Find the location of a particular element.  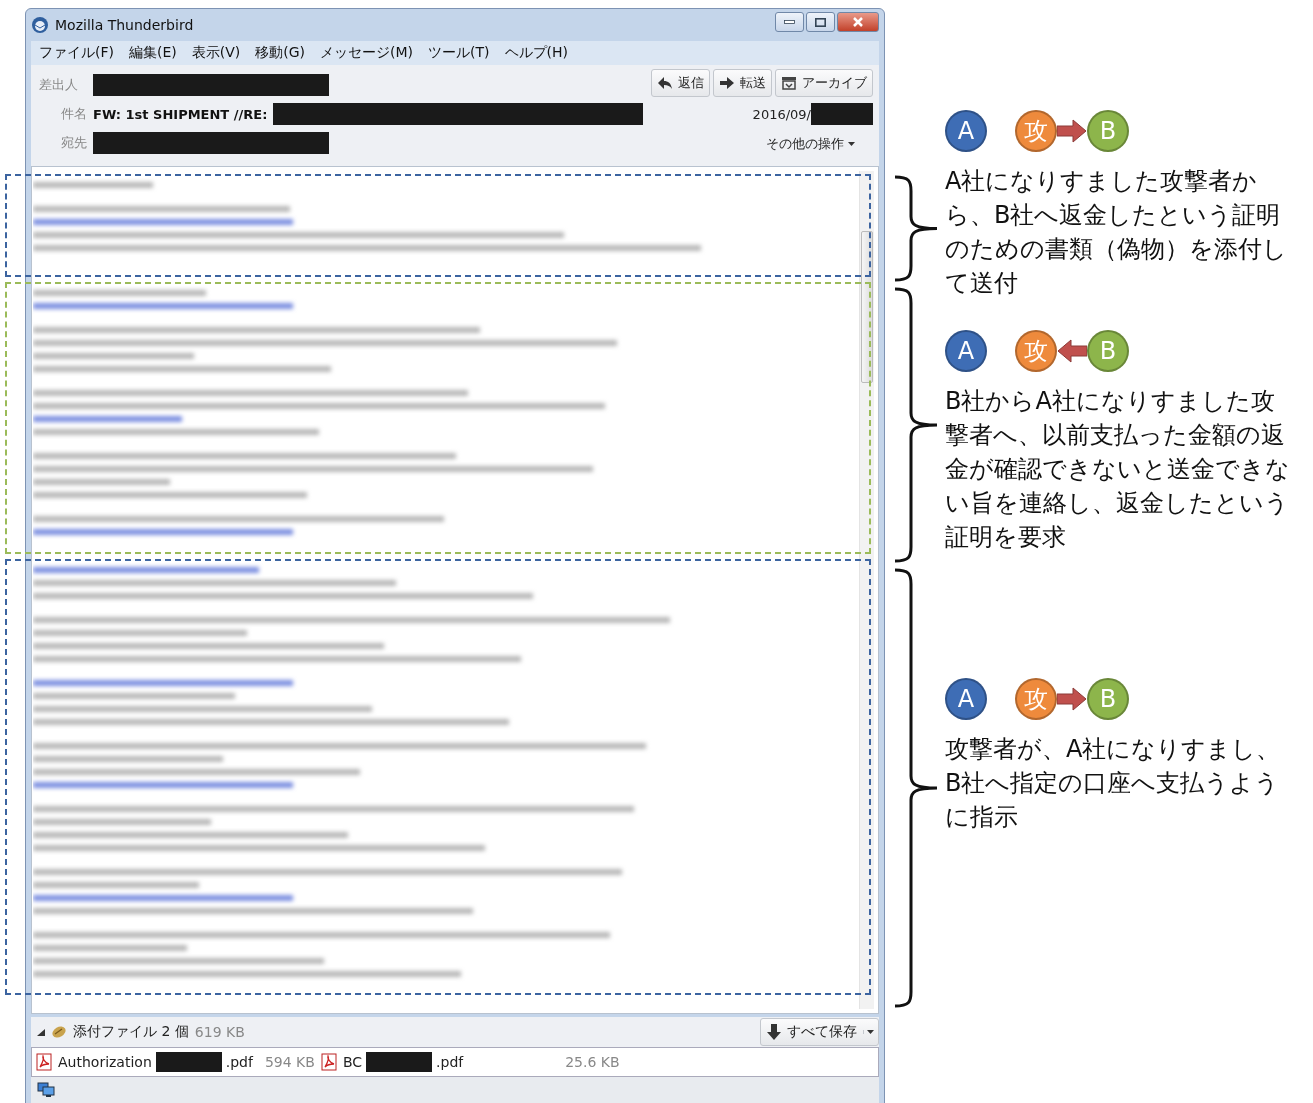

menu-item: 表示(V) is located at coordinates (216, 53).